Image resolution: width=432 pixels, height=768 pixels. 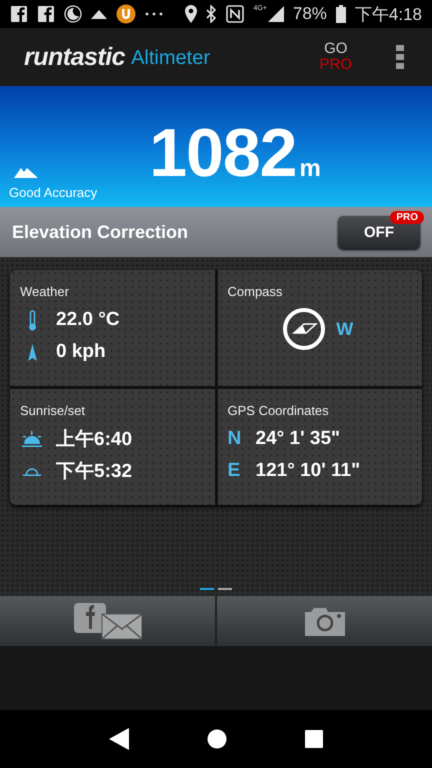 What do you see at coordinates (235, 471) in the screenshot?
I see `coordinate-axis: E` at bounding box center [235, 471].